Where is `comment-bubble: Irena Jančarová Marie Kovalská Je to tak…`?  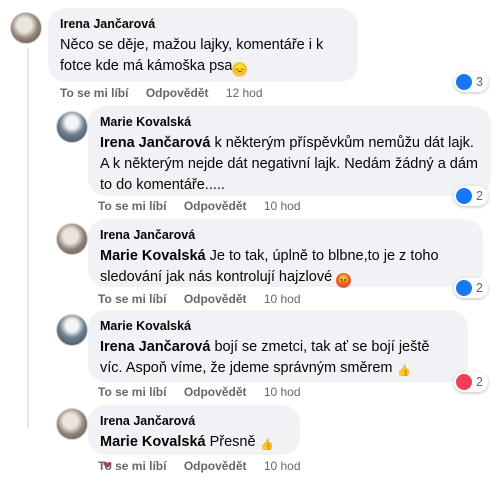
comment-bubble: Irena Jančarová Marie Kovalská Je to tak… is located at coordinates (285, 253).